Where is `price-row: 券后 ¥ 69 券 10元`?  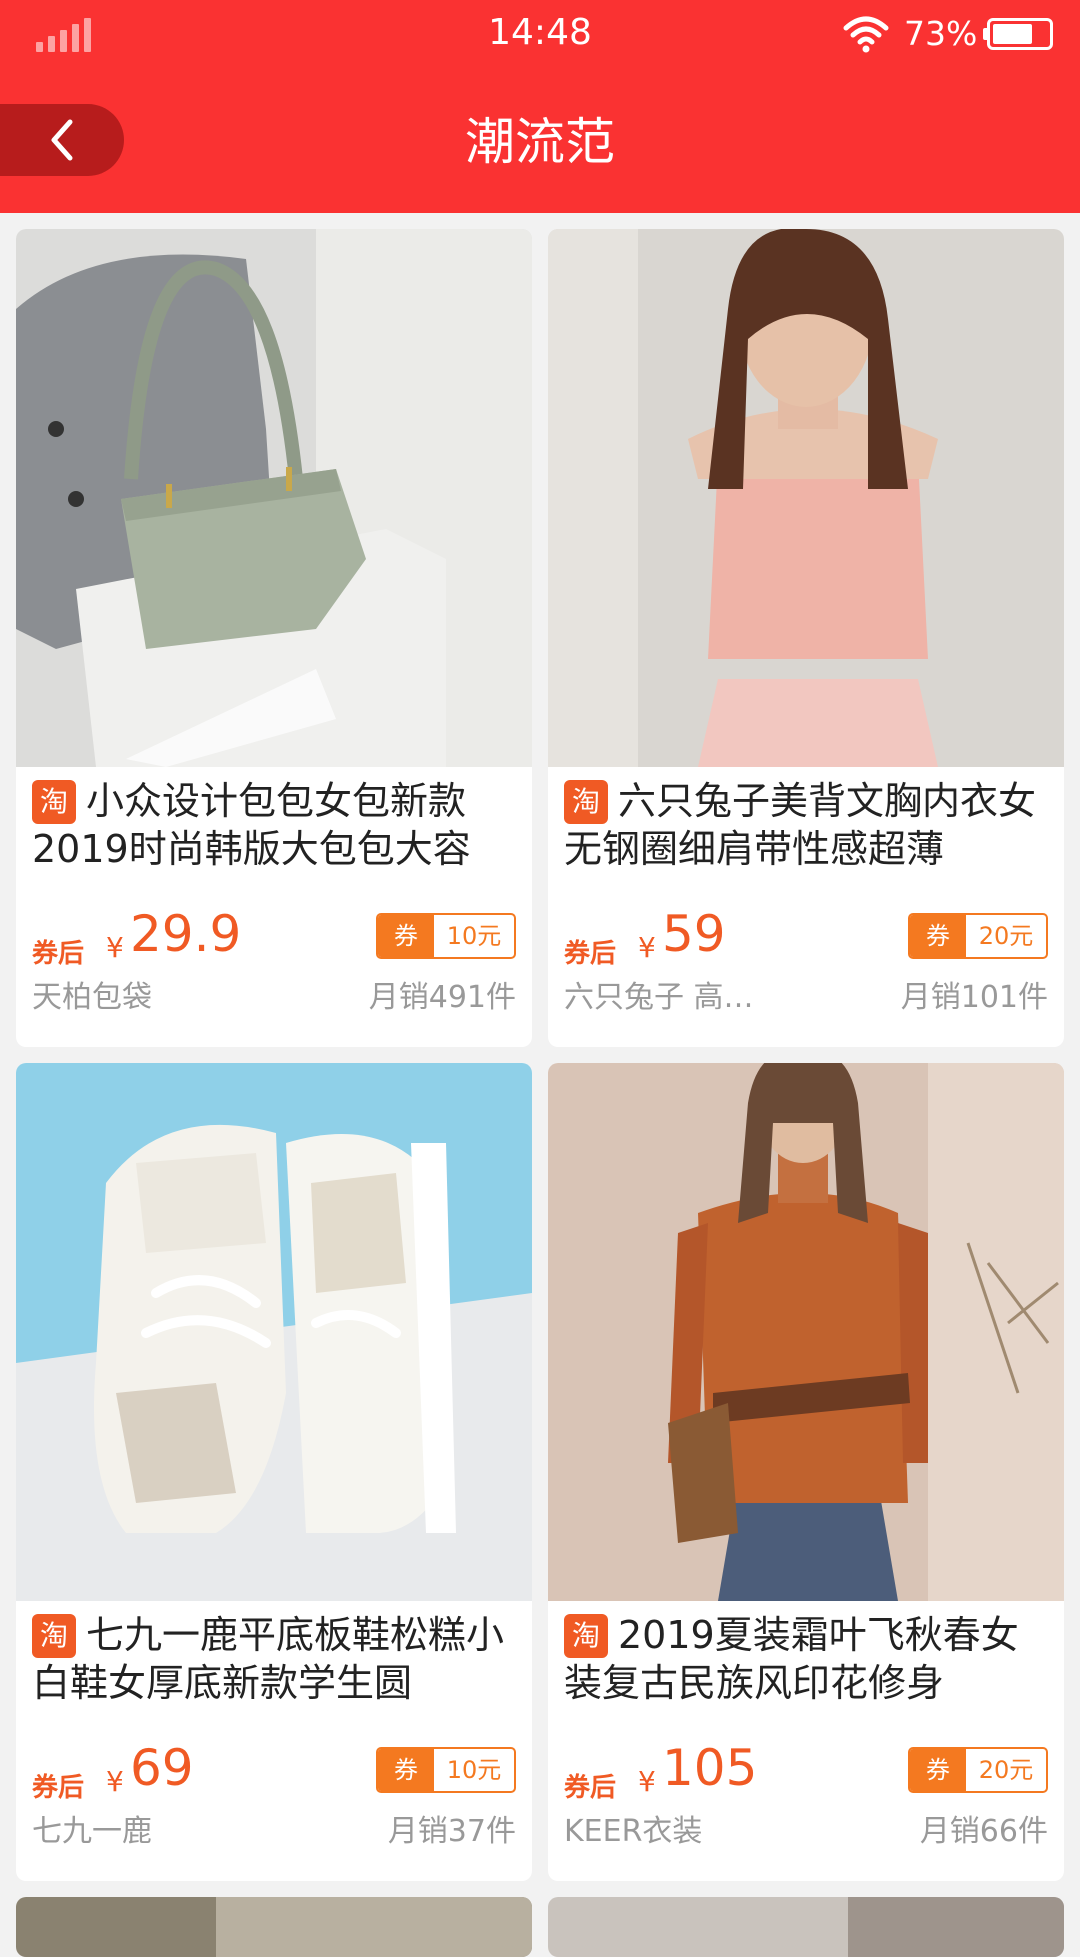
price-row: 券后 ¥ 69 券 10元 is located at coordinates (274, 1770).